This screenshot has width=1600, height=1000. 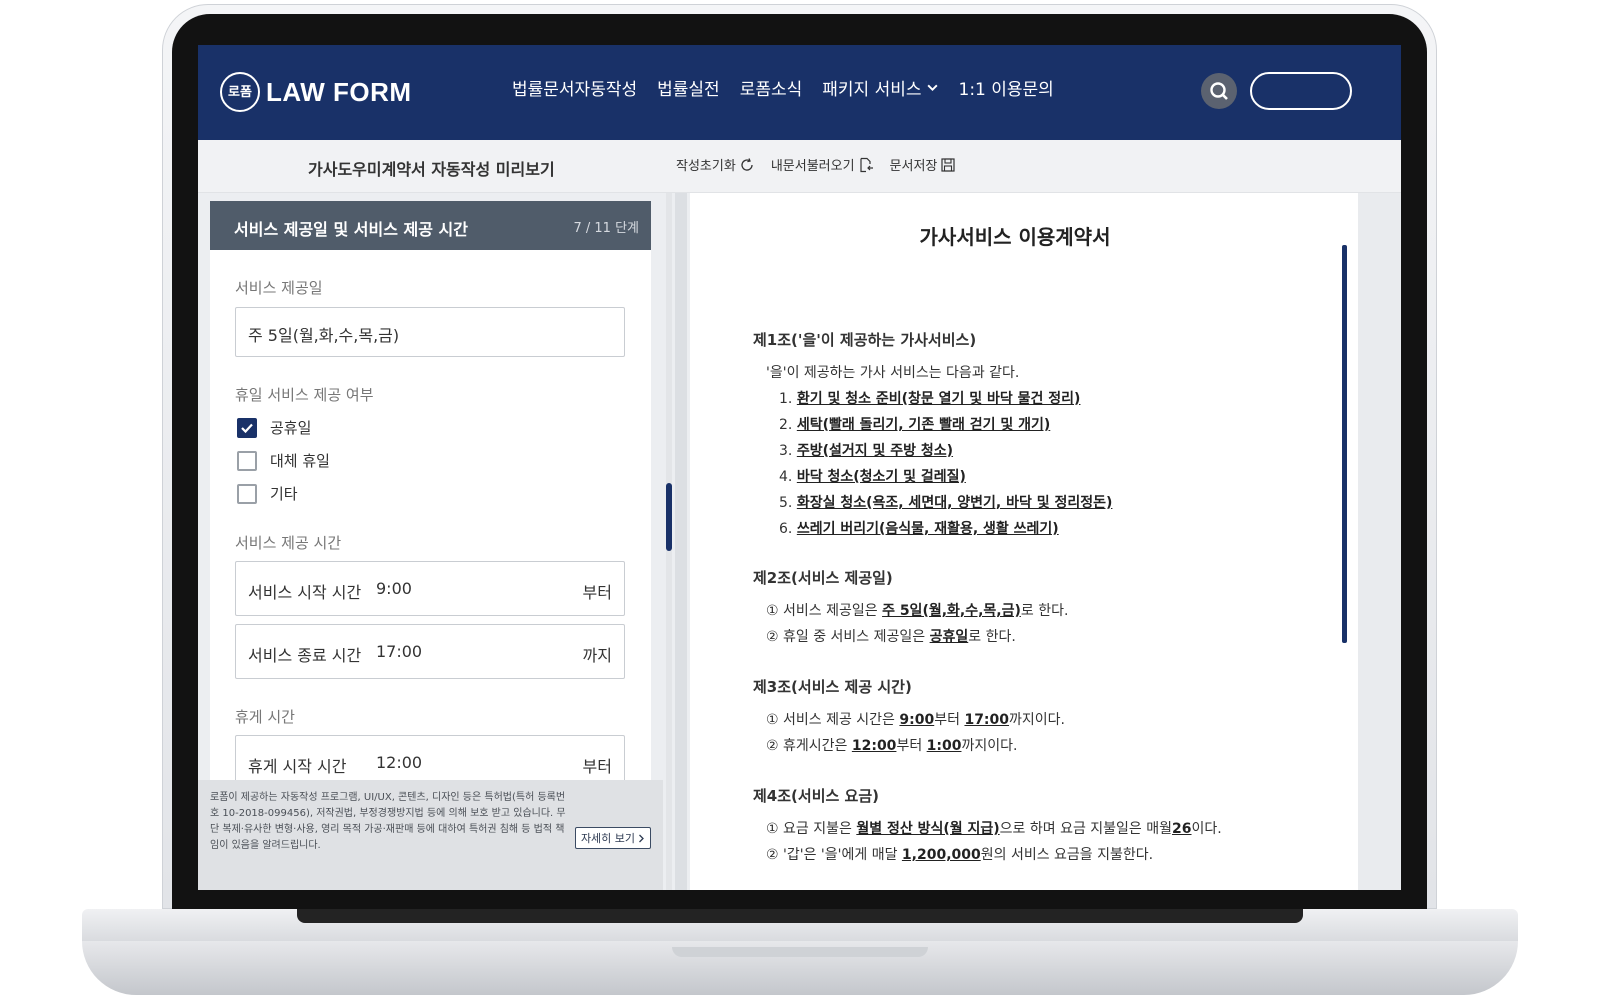 I want to click on holiday-option-other: 기타, so click(x=267, y=493).